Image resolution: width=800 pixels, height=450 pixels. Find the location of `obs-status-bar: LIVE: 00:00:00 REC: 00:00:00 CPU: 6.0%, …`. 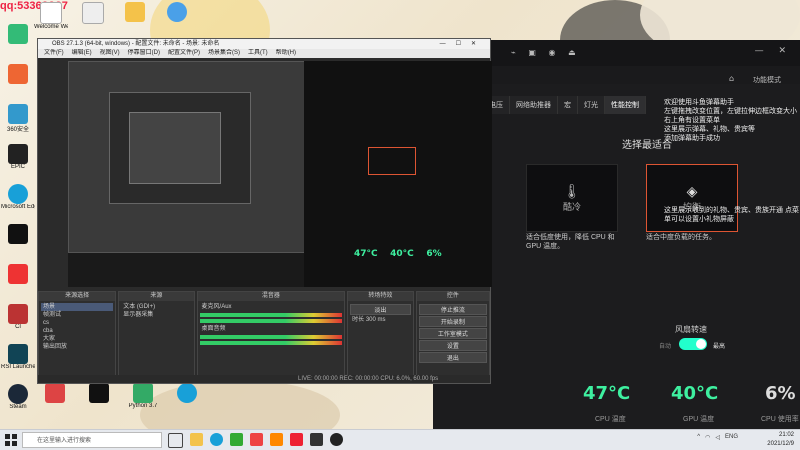

obs-status-bar: LIVE: 00:00:00 REC: 00:00:00 CPU: 6.0%, … is located at coordinates (264, 379).